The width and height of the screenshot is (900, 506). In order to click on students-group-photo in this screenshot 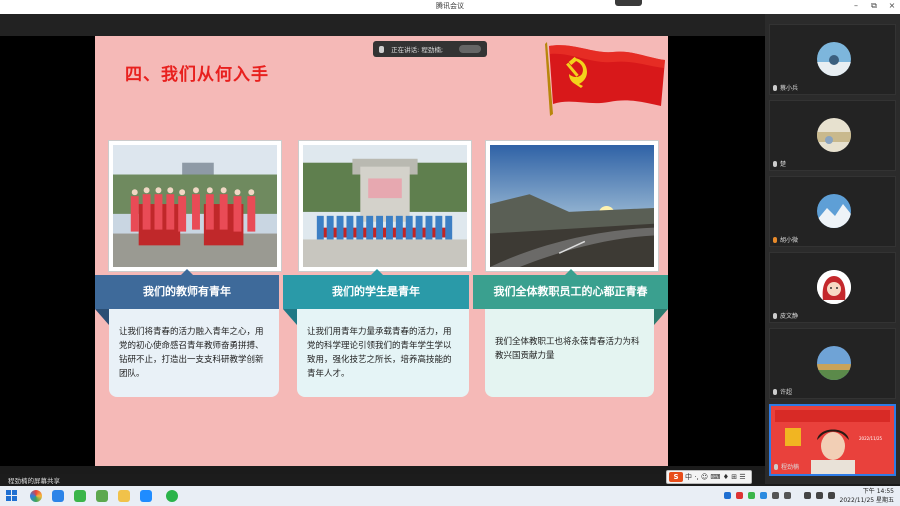, I will do `click(385, 206)`.